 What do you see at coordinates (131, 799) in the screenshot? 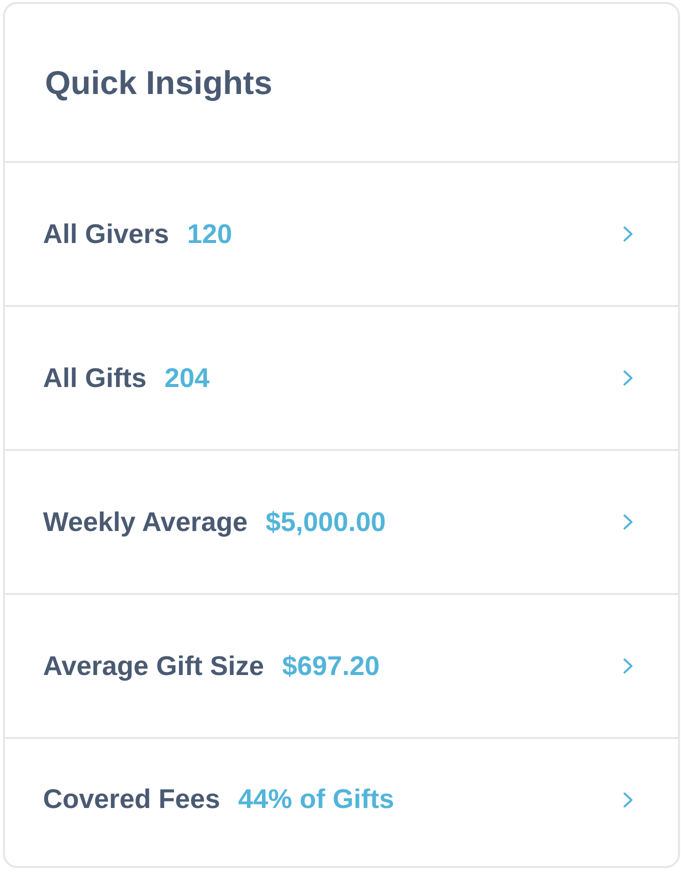
I see `insight-label: Covered Fees` at bounding box center [131, 799].